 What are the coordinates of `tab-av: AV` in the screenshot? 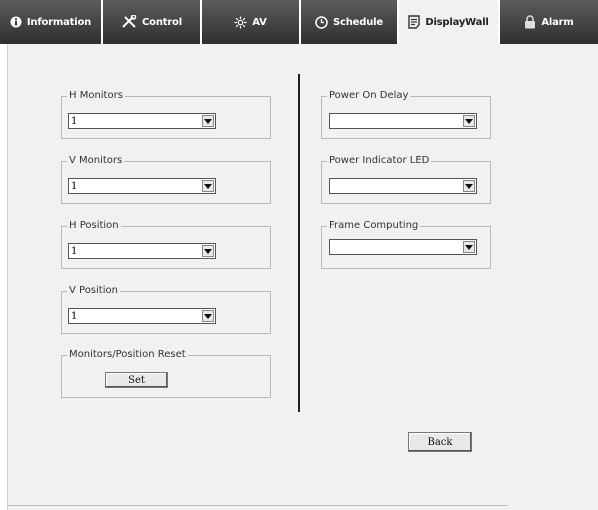 It's located at (251, 22).